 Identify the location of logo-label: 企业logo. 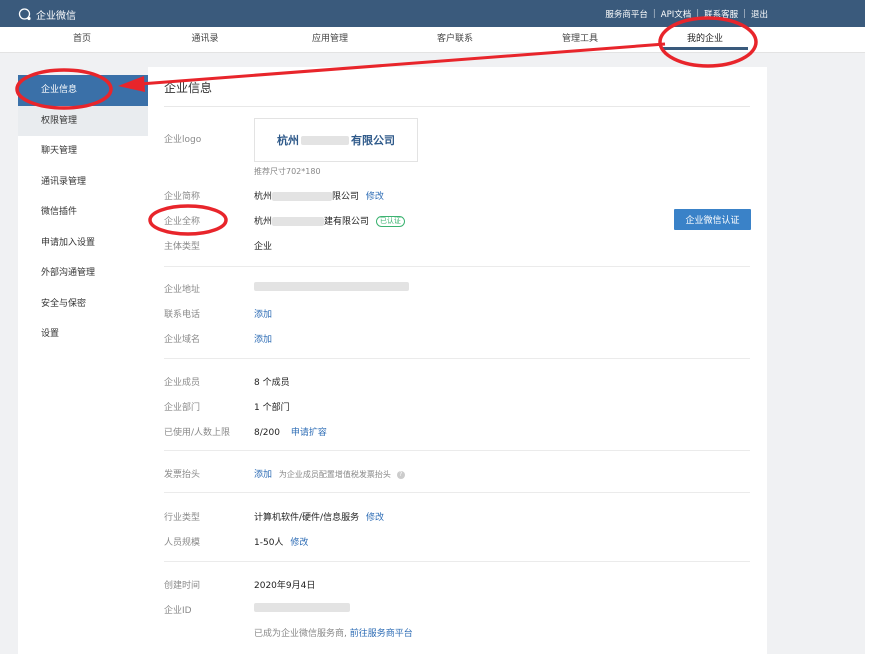
(183, 140).